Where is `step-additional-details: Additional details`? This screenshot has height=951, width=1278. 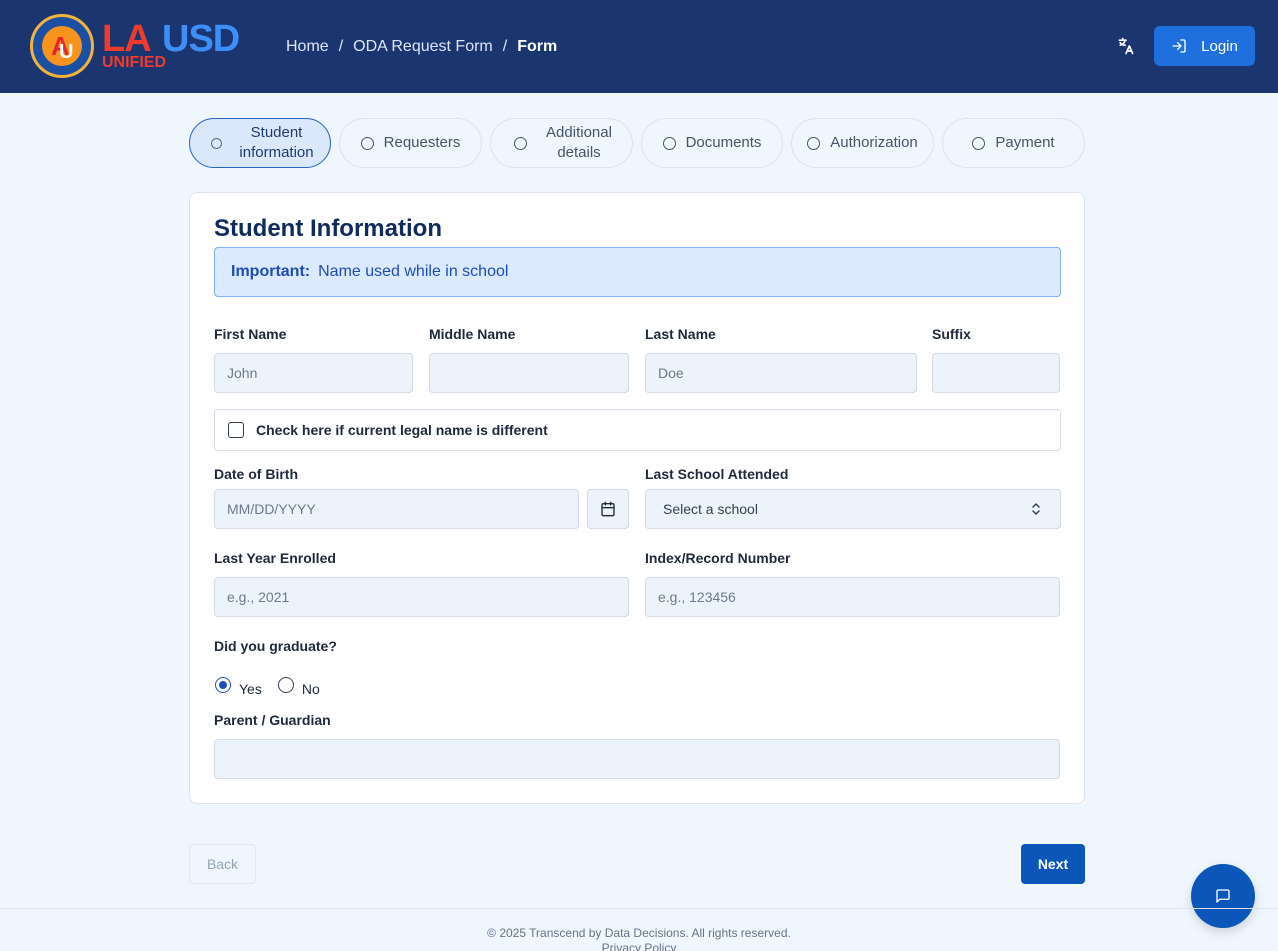
step-additional-details: Additional details is located at coordinates (561, 143).